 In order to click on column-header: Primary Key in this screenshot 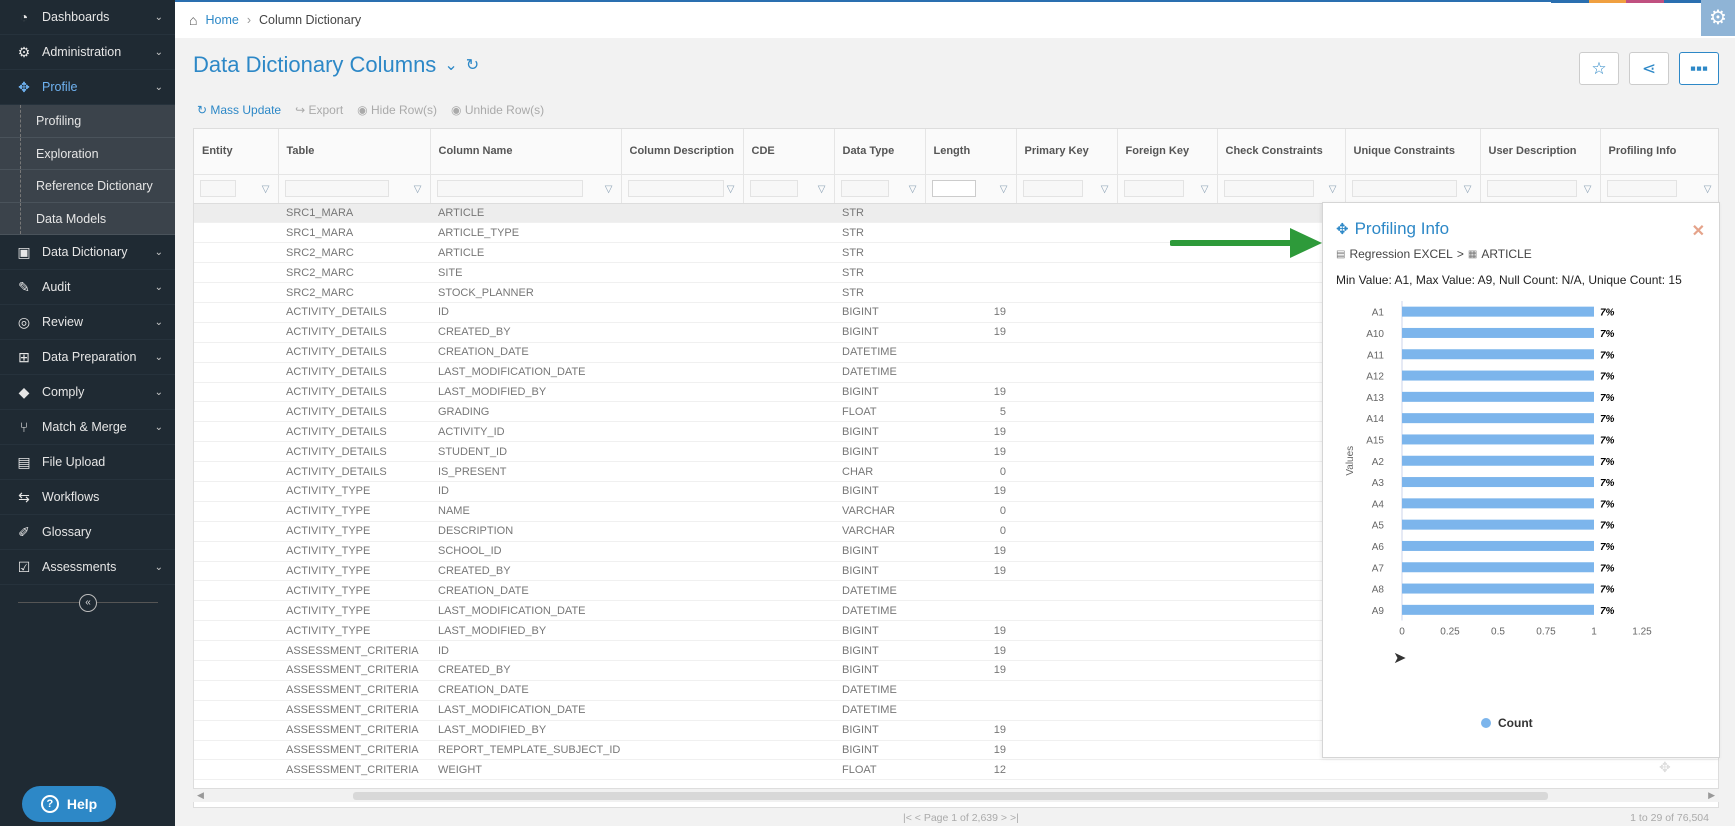, I will do `click(1067, 152)`.